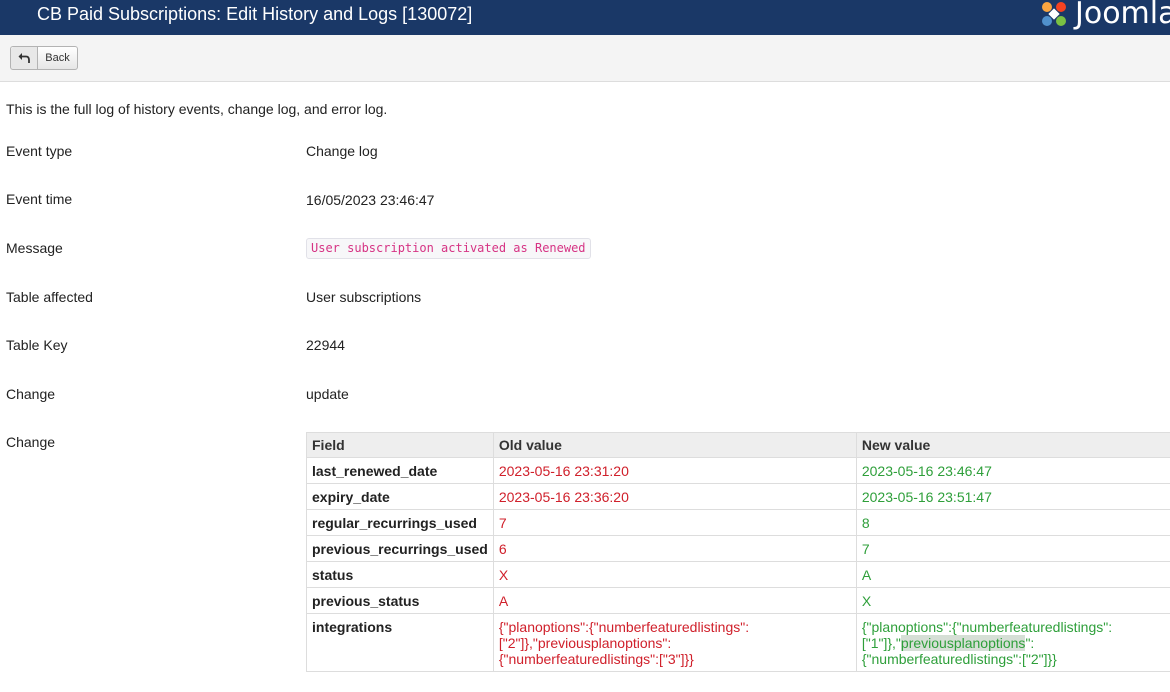 This screenshot has height=692, width=1170. Describe the element at coordinates (596, 659) in the screenshot. I see `old-value-line: {"numberfeaturedlistings":["3"]}}` at that location.